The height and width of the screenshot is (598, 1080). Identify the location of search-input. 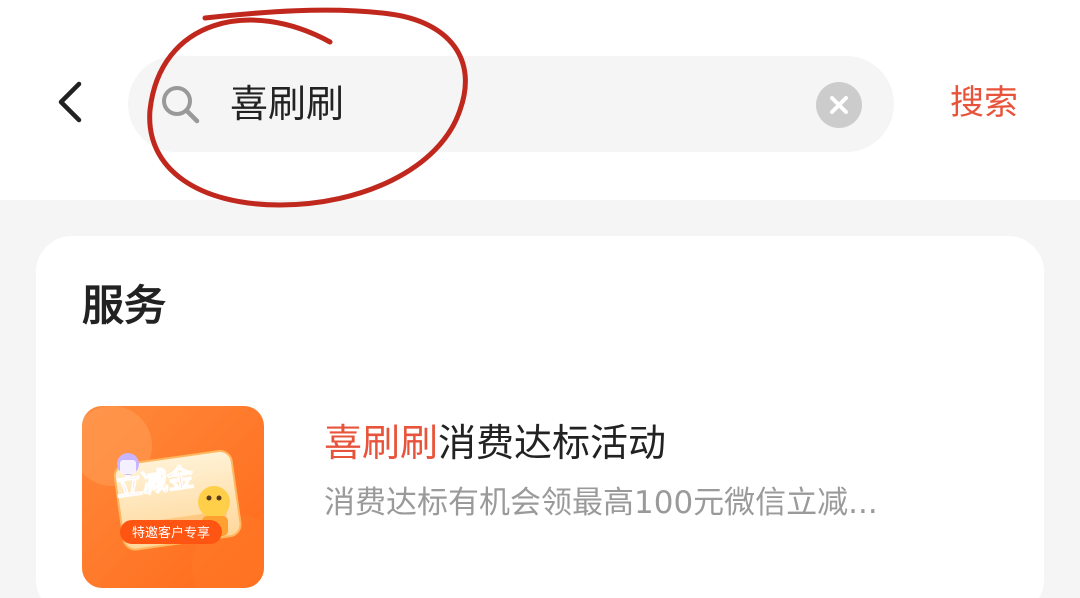
(510, 104).